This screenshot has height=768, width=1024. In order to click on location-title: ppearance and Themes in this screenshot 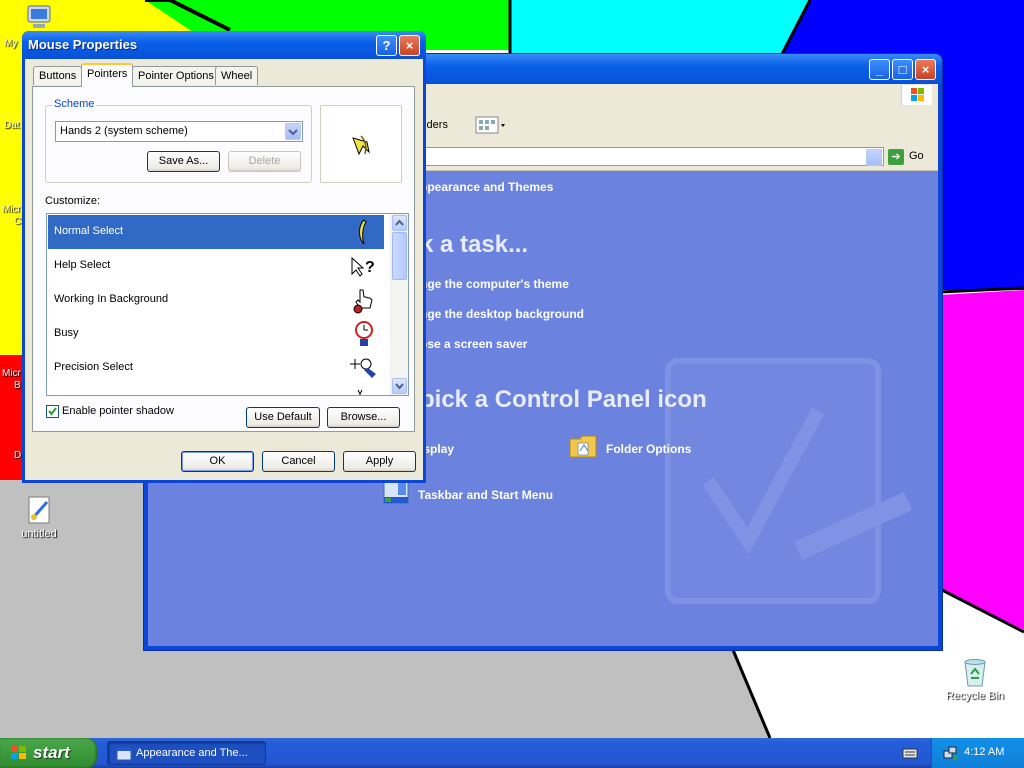, I will do `click(487, 187)`.